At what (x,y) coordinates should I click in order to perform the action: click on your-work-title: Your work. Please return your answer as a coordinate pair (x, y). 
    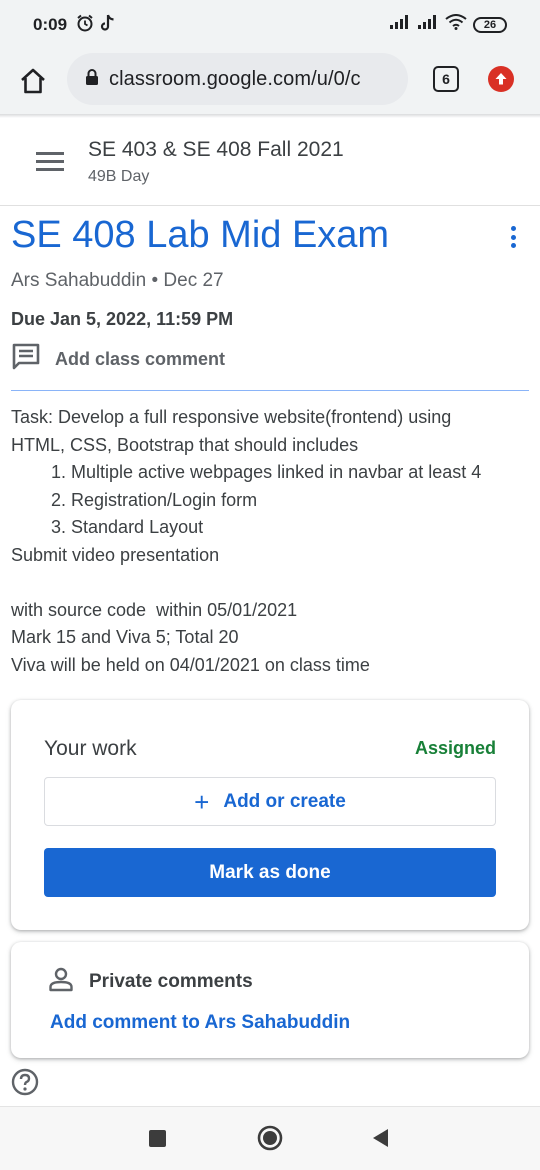
    Looking at the image, I should click on (90, 748).